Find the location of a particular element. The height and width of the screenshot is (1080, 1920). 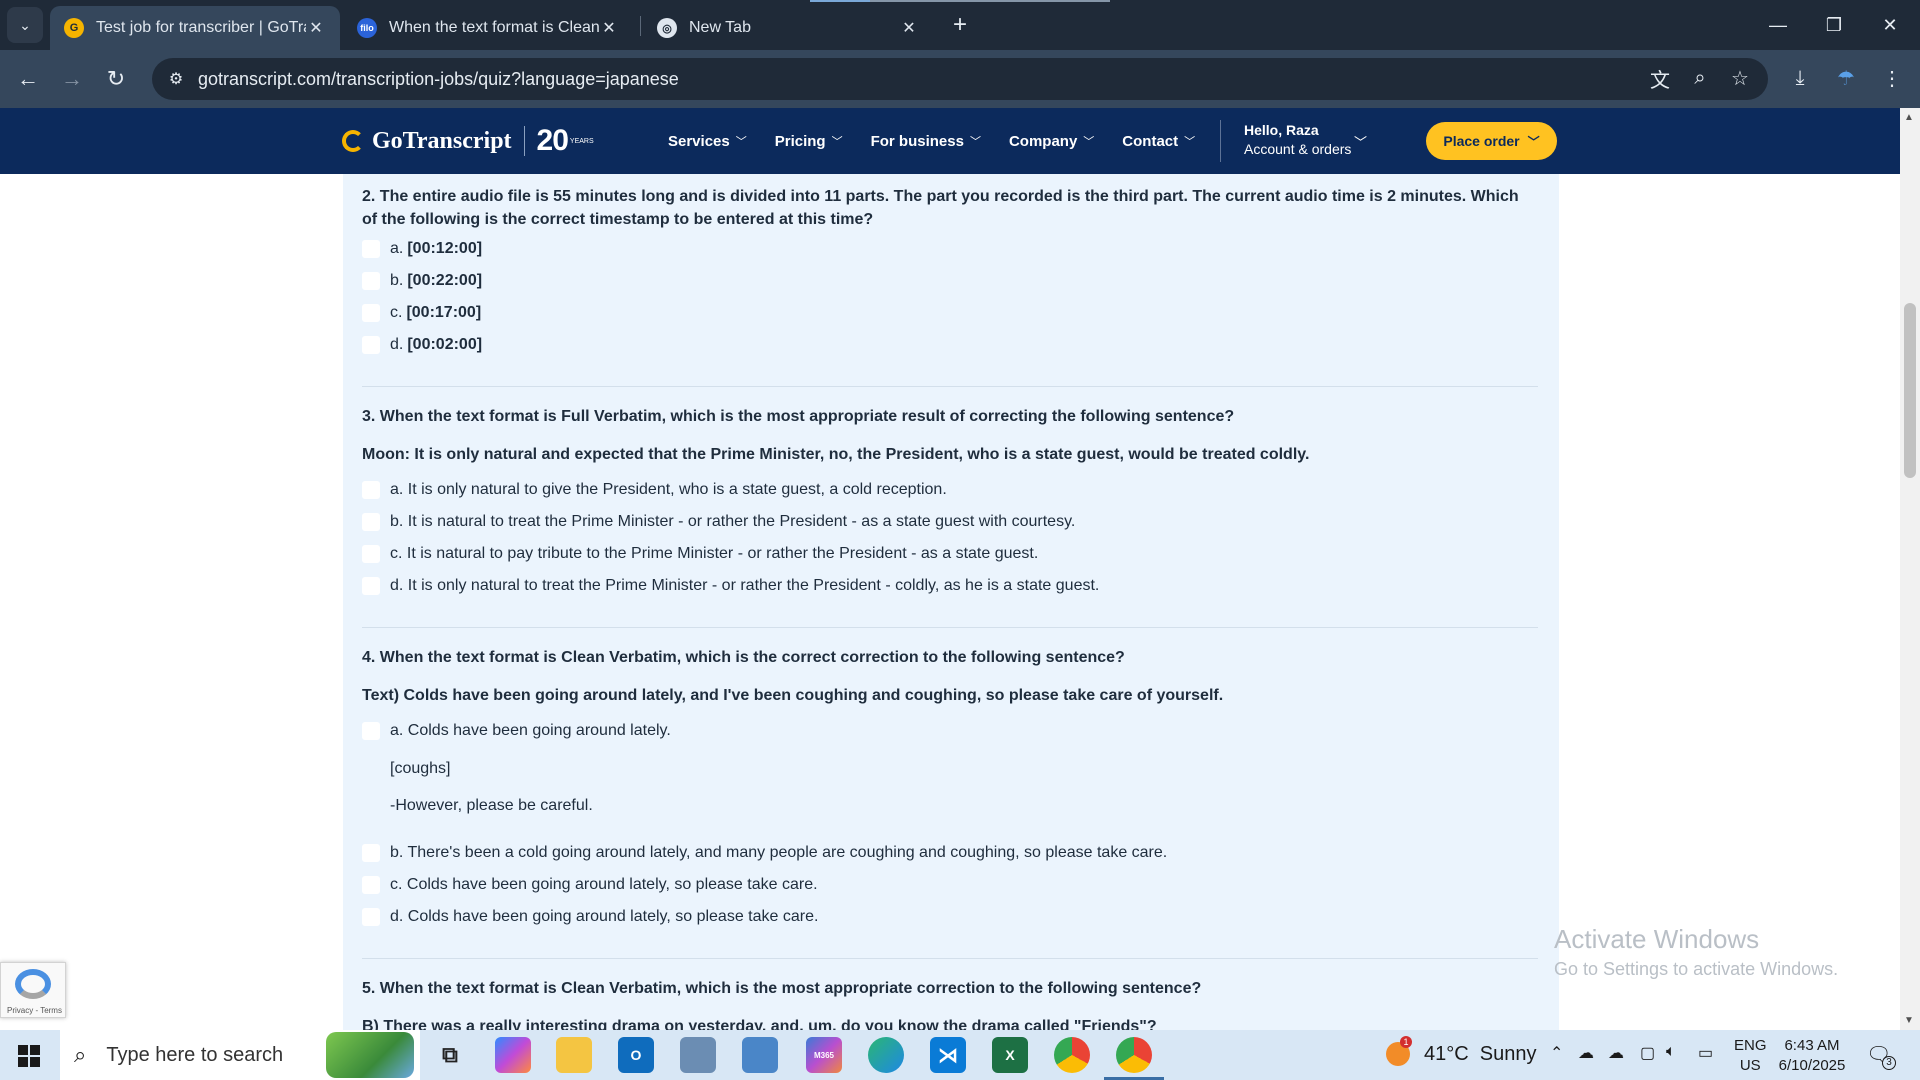

reload-button: ↻ is located at coordinates (116, 79).